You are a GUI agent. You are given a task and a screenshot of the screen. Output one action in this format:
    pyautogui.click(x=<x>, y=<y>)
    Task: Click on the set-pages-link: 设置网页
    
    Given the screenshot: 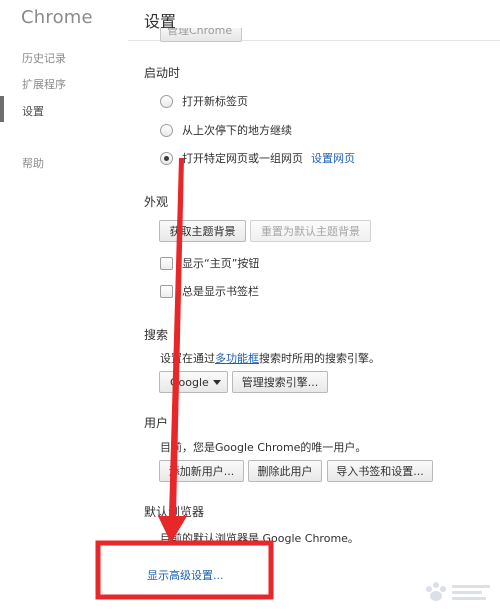 What is the action you would take?
    pyautogui.click(x=333, y=158)
    